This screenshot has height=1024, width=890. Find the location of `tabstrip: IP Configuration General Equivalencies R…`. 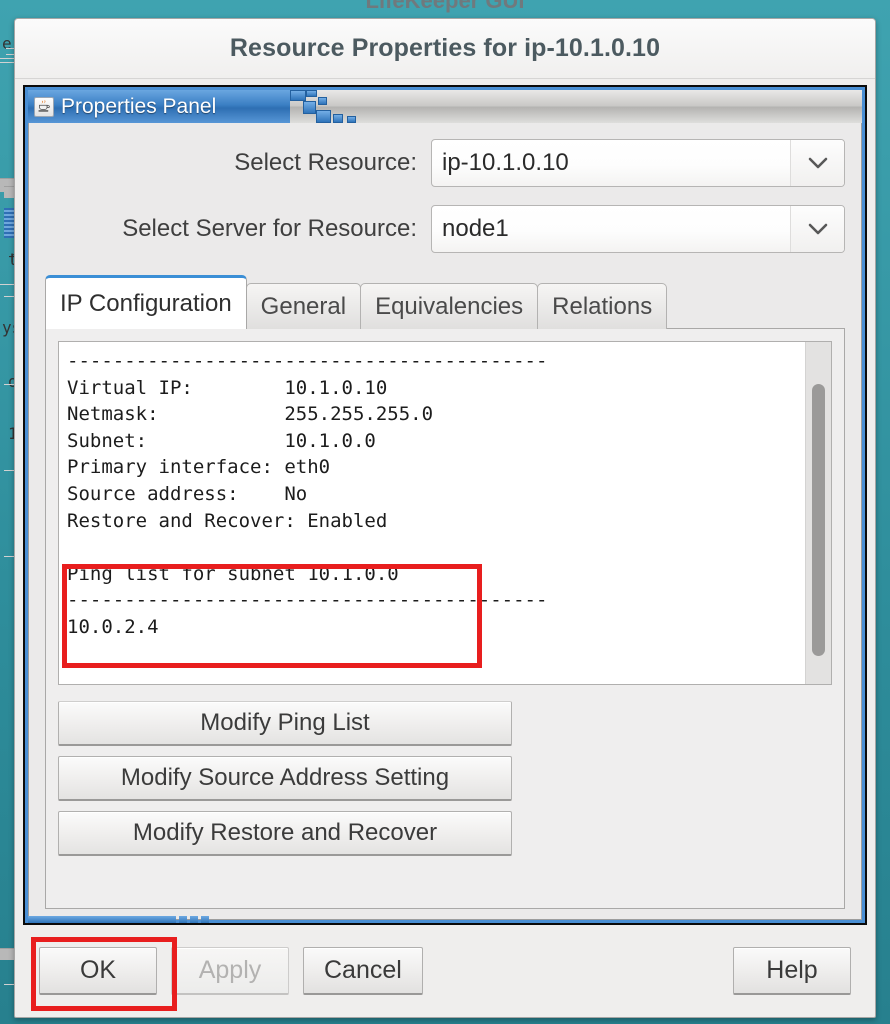

tabstrip: IP Configuration General Equivalencies R… is located at coordinates (445, 302).